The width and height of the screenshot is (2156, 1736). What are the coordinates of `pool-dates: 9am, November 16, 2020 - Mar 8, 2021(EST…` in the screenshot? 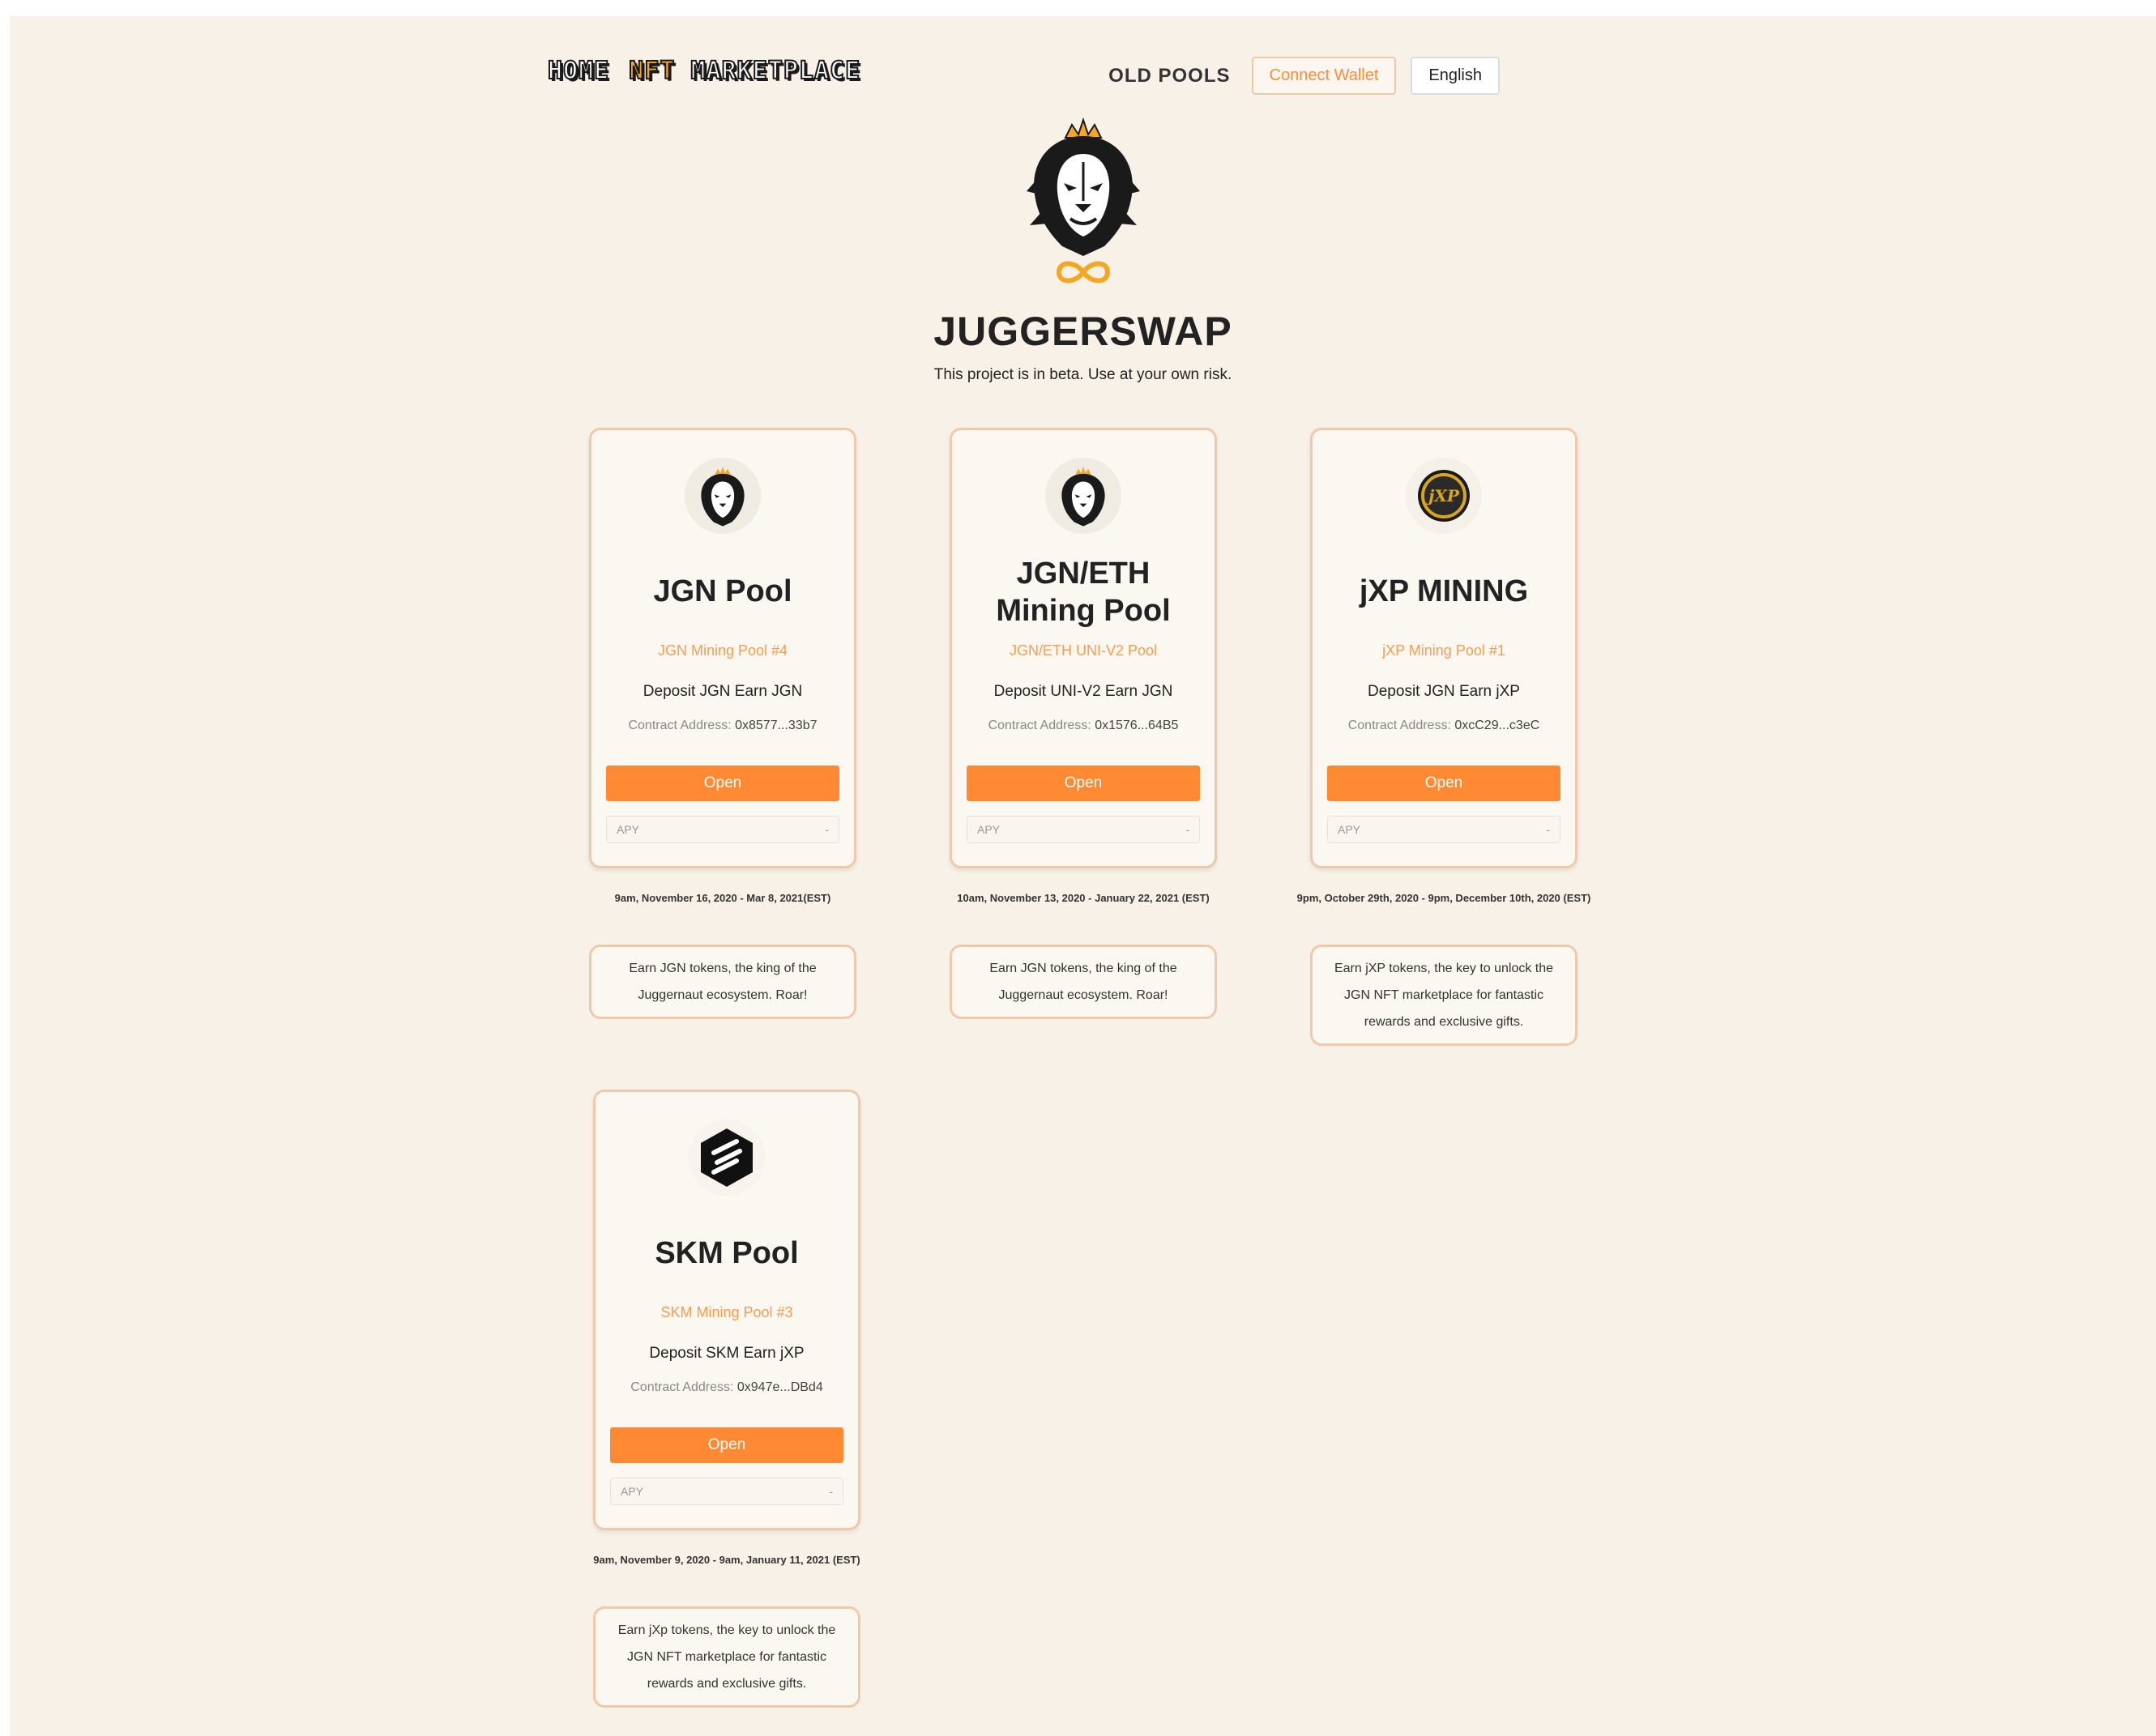 It's located at (722, 898).